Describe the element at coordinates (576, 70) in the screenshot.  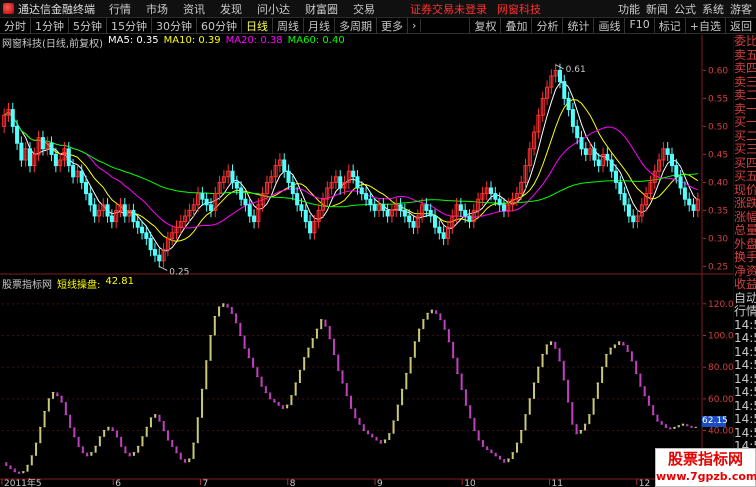
I see `high-price-label: 0.61` at that location.